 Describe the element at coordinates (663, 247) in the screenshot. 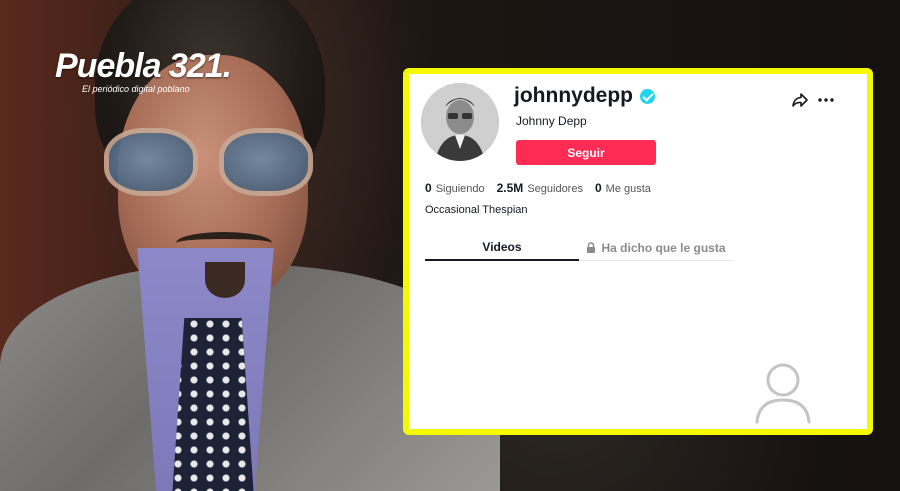

I see `tab-label: Ha dicho que le gusta` at that location.